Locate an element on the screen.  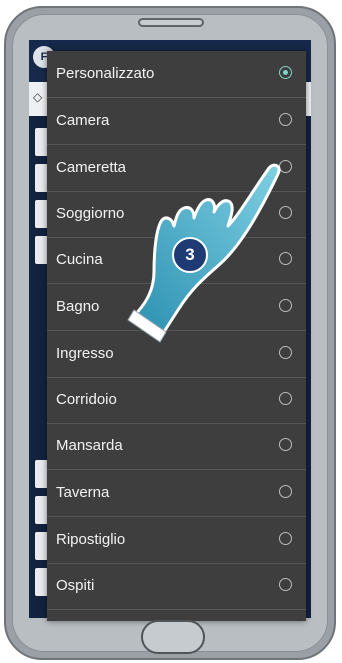
option-label: Mansarda is located at coordinates (89, 445).